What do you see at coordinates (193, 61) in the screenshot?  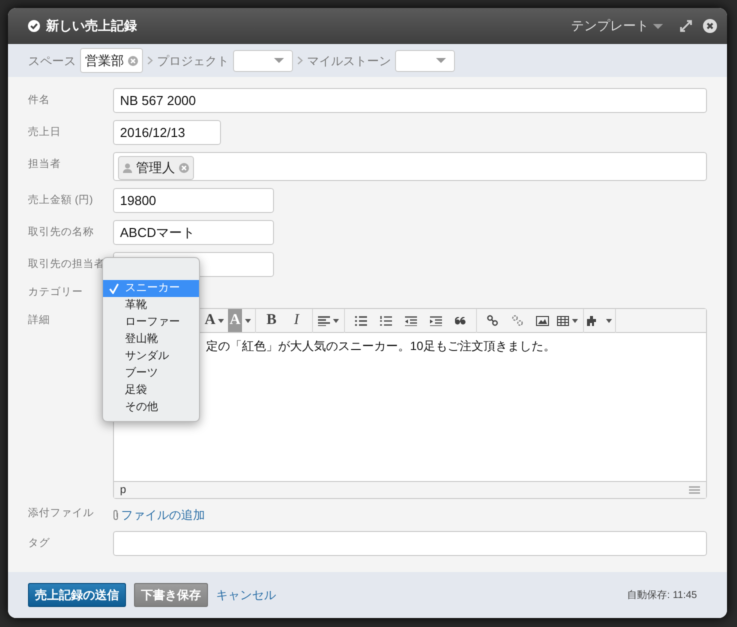 I see `context-label: プロジェクト` at bounding box center [193, 61].